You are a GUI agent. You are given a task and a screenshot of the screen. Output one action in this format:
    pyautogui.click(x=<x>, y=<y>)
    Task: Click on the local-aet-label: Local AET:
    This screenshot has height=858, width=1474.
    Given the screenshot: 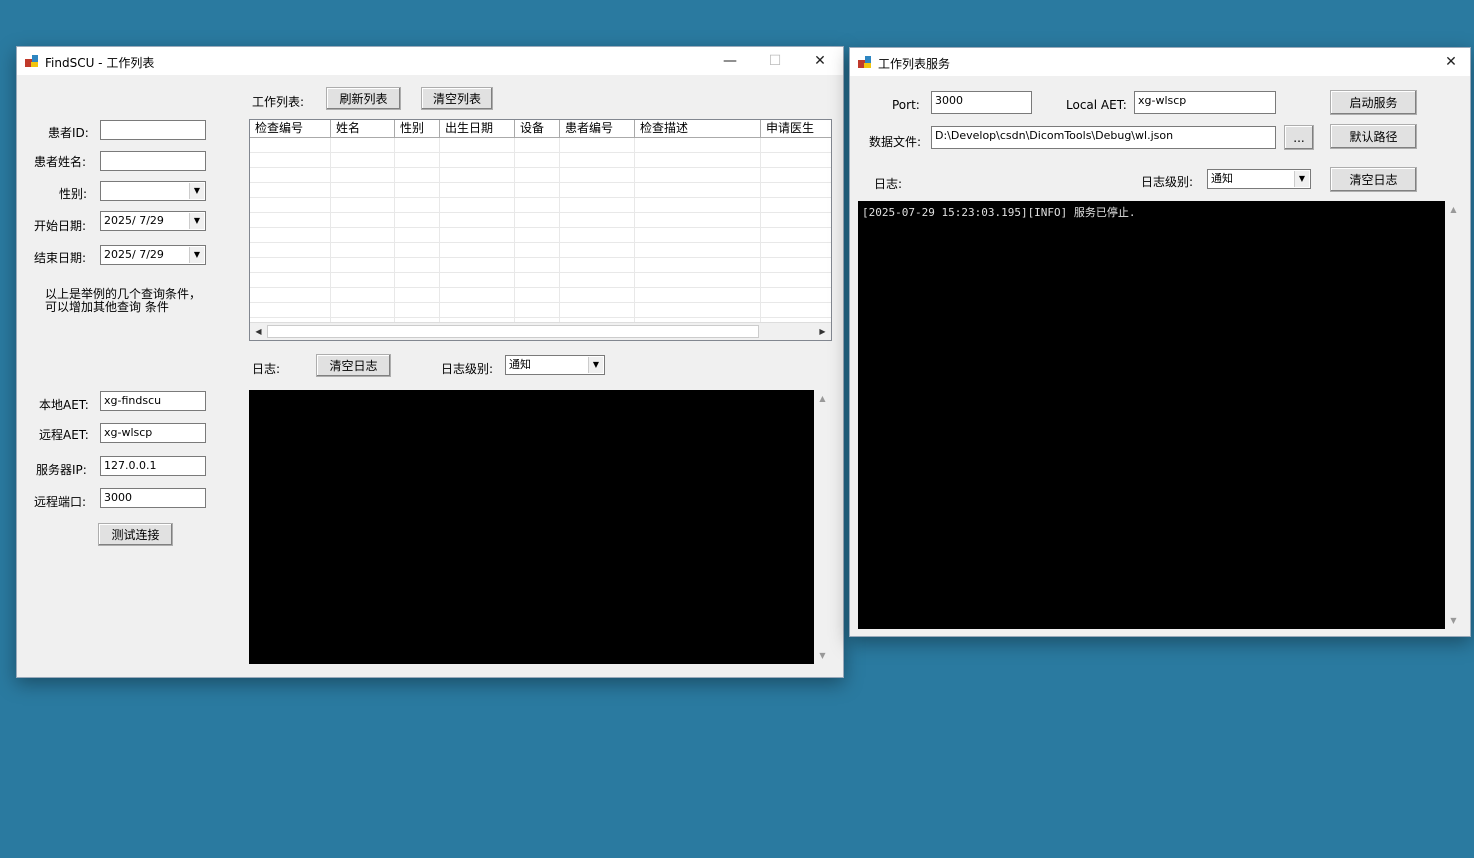 What is the action you would take?
    pyautogui.click(x=1096, y=105)
    